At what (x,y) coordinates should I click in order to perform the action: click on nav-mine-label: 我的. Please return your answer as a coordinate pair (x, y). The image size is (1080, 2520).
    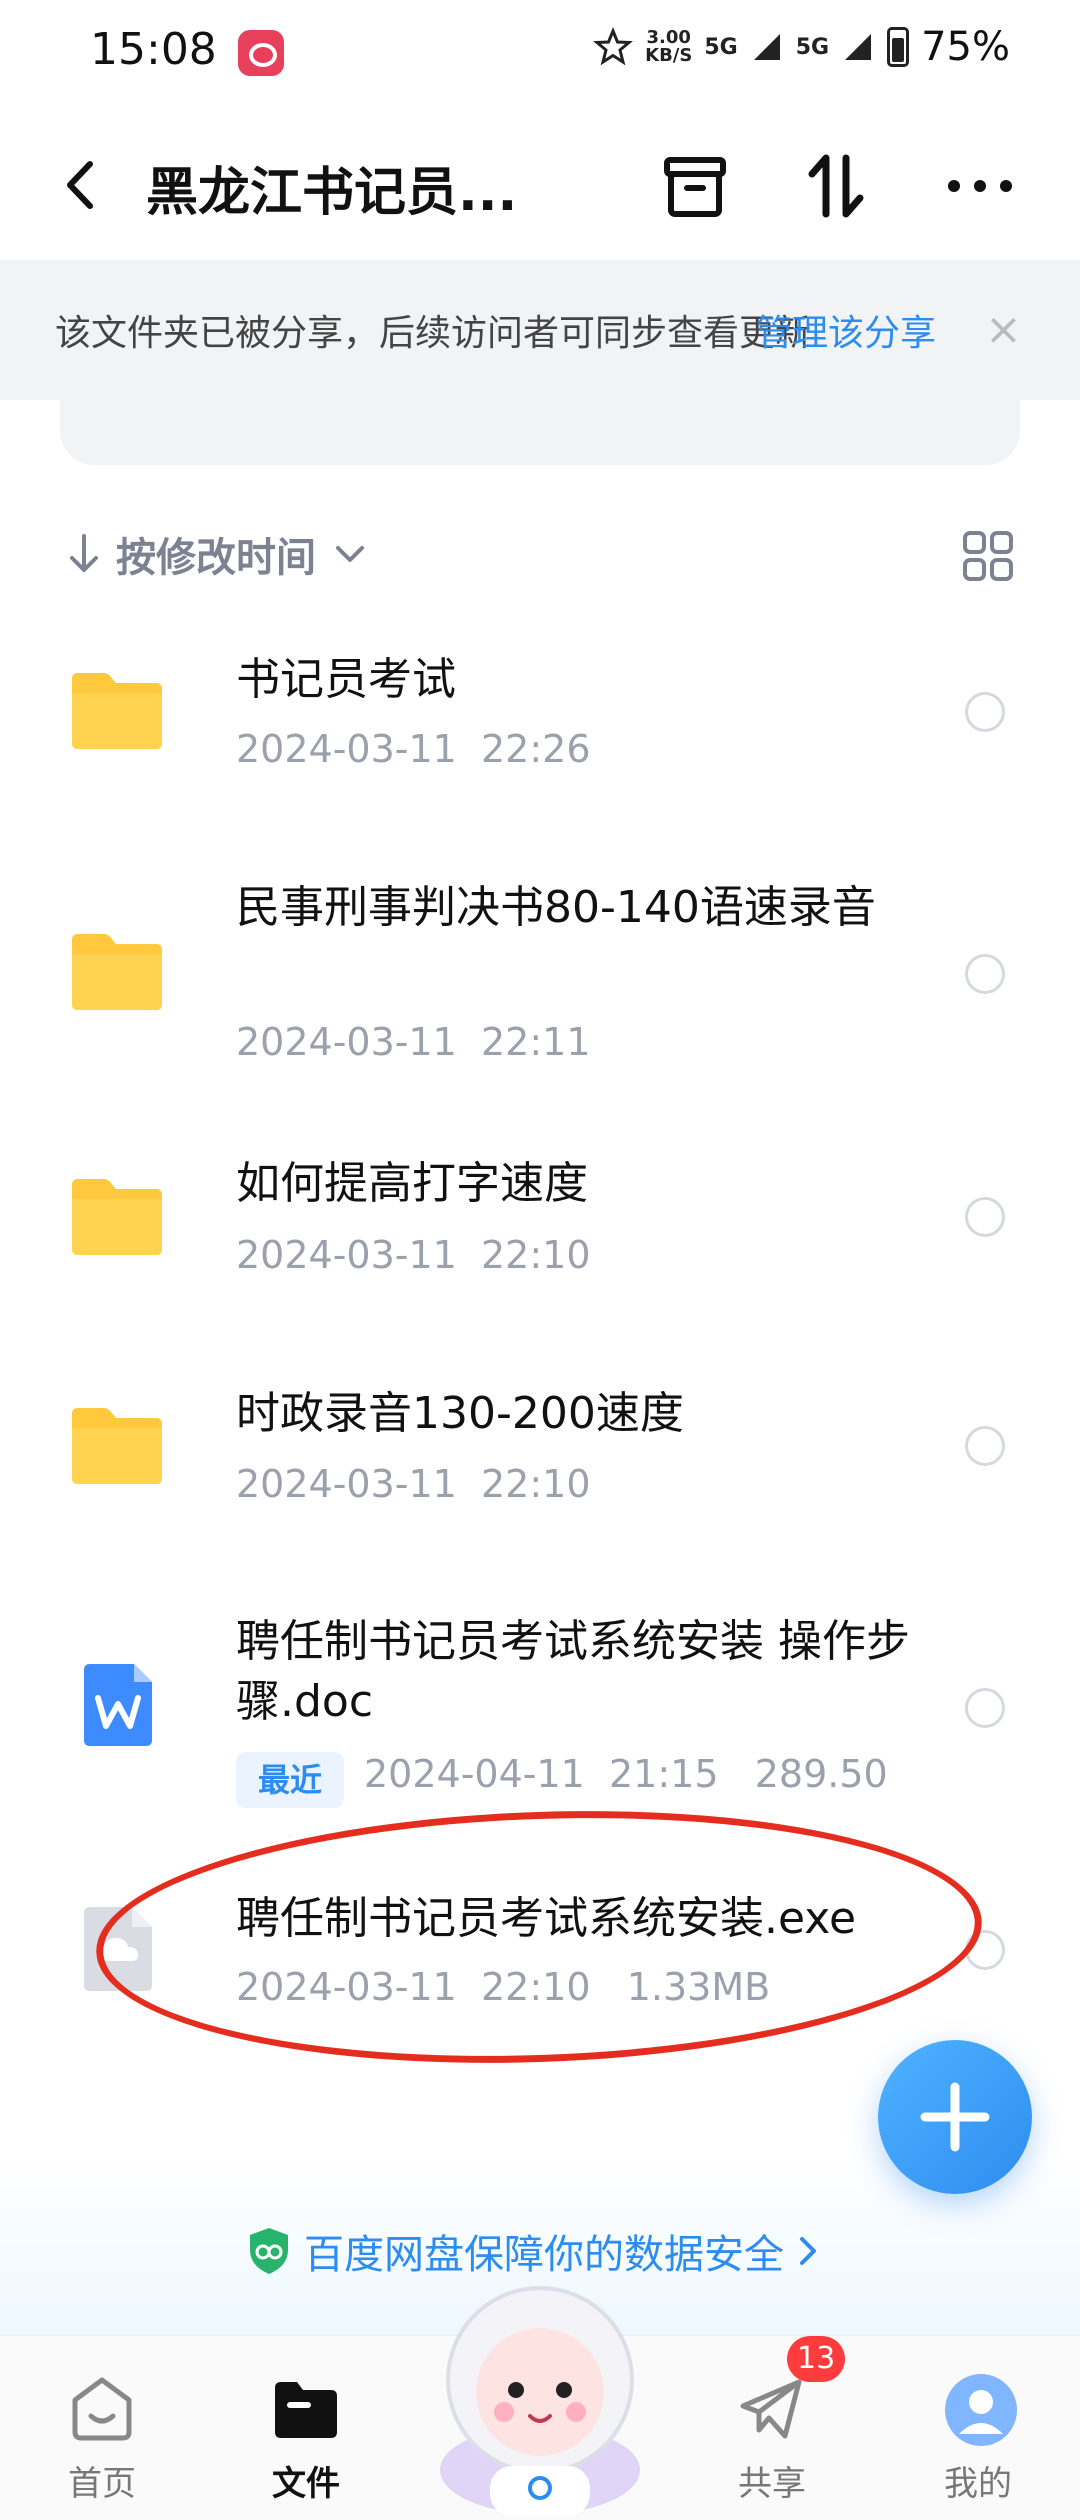
    Looking at the image, I should click on (978, 2484).